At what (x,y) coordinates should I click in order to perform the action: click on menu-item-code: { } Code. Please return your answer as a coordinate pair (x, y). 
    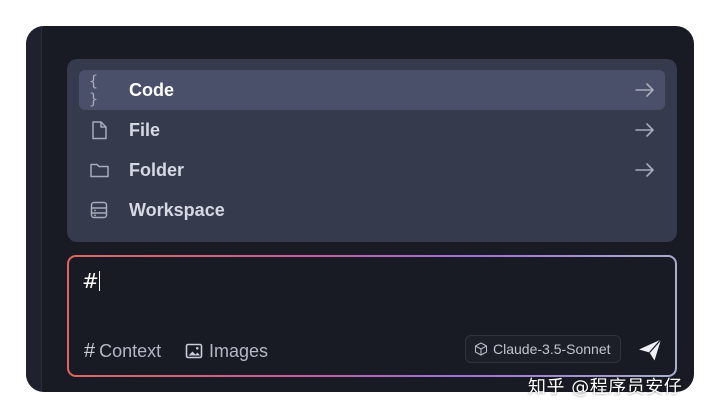
    Looking at the image, I should click on (372, 90).